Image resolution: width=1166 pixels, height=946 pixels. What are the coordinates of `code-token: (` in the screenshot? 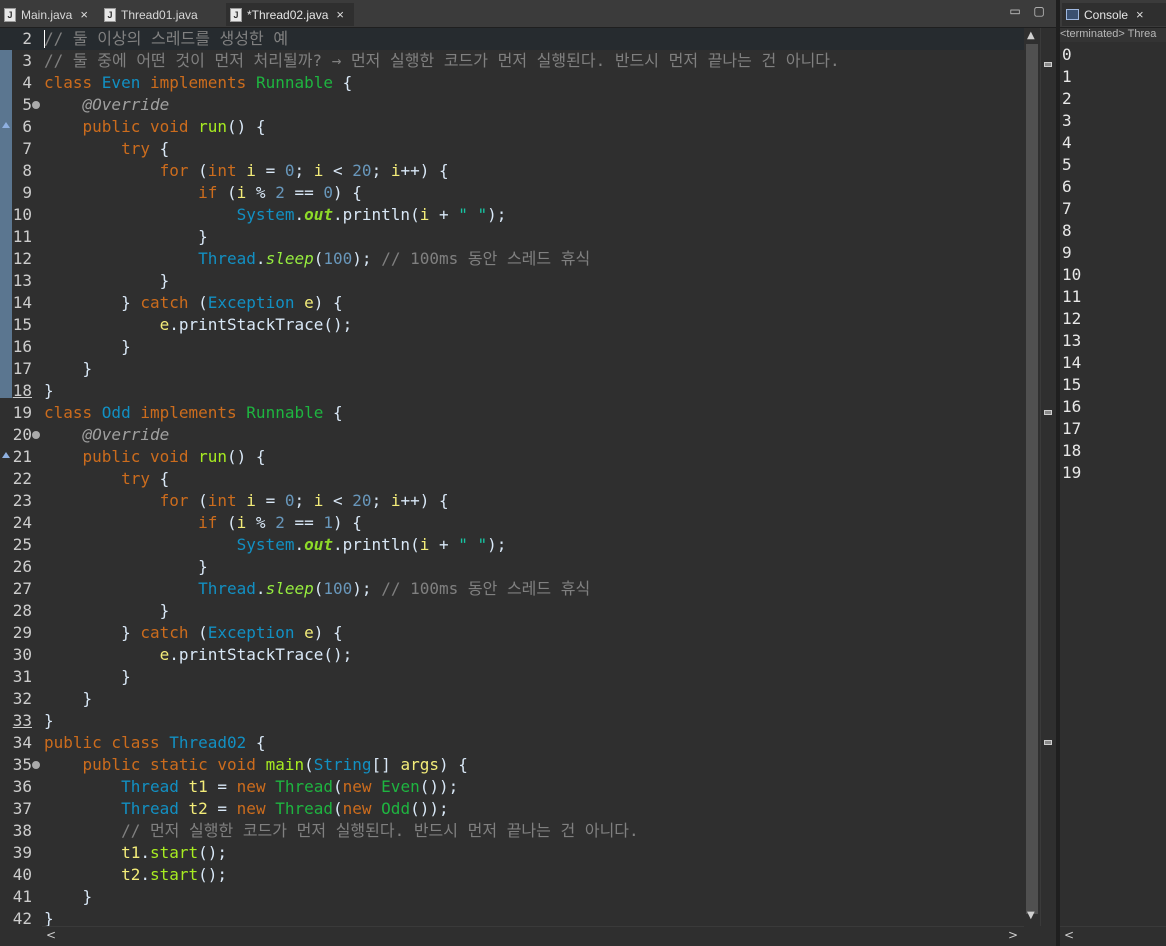 It's located at (198, 170).